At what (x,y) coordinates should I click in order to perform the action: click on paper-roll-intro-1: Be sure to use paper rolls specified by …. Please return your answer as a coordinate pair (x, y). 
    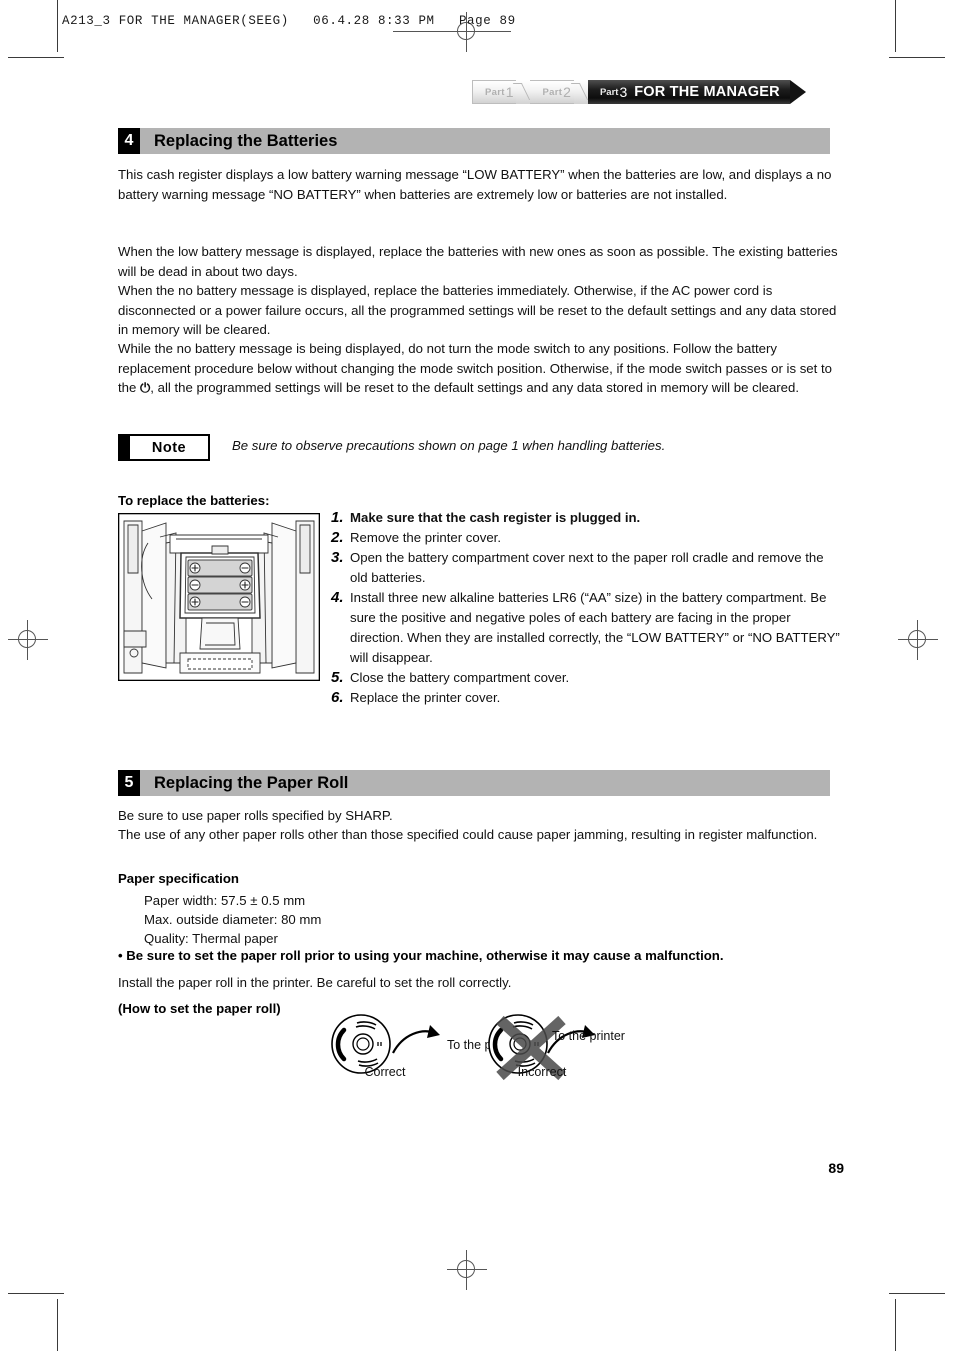
    Looking at the image, I should click on (479, 816).